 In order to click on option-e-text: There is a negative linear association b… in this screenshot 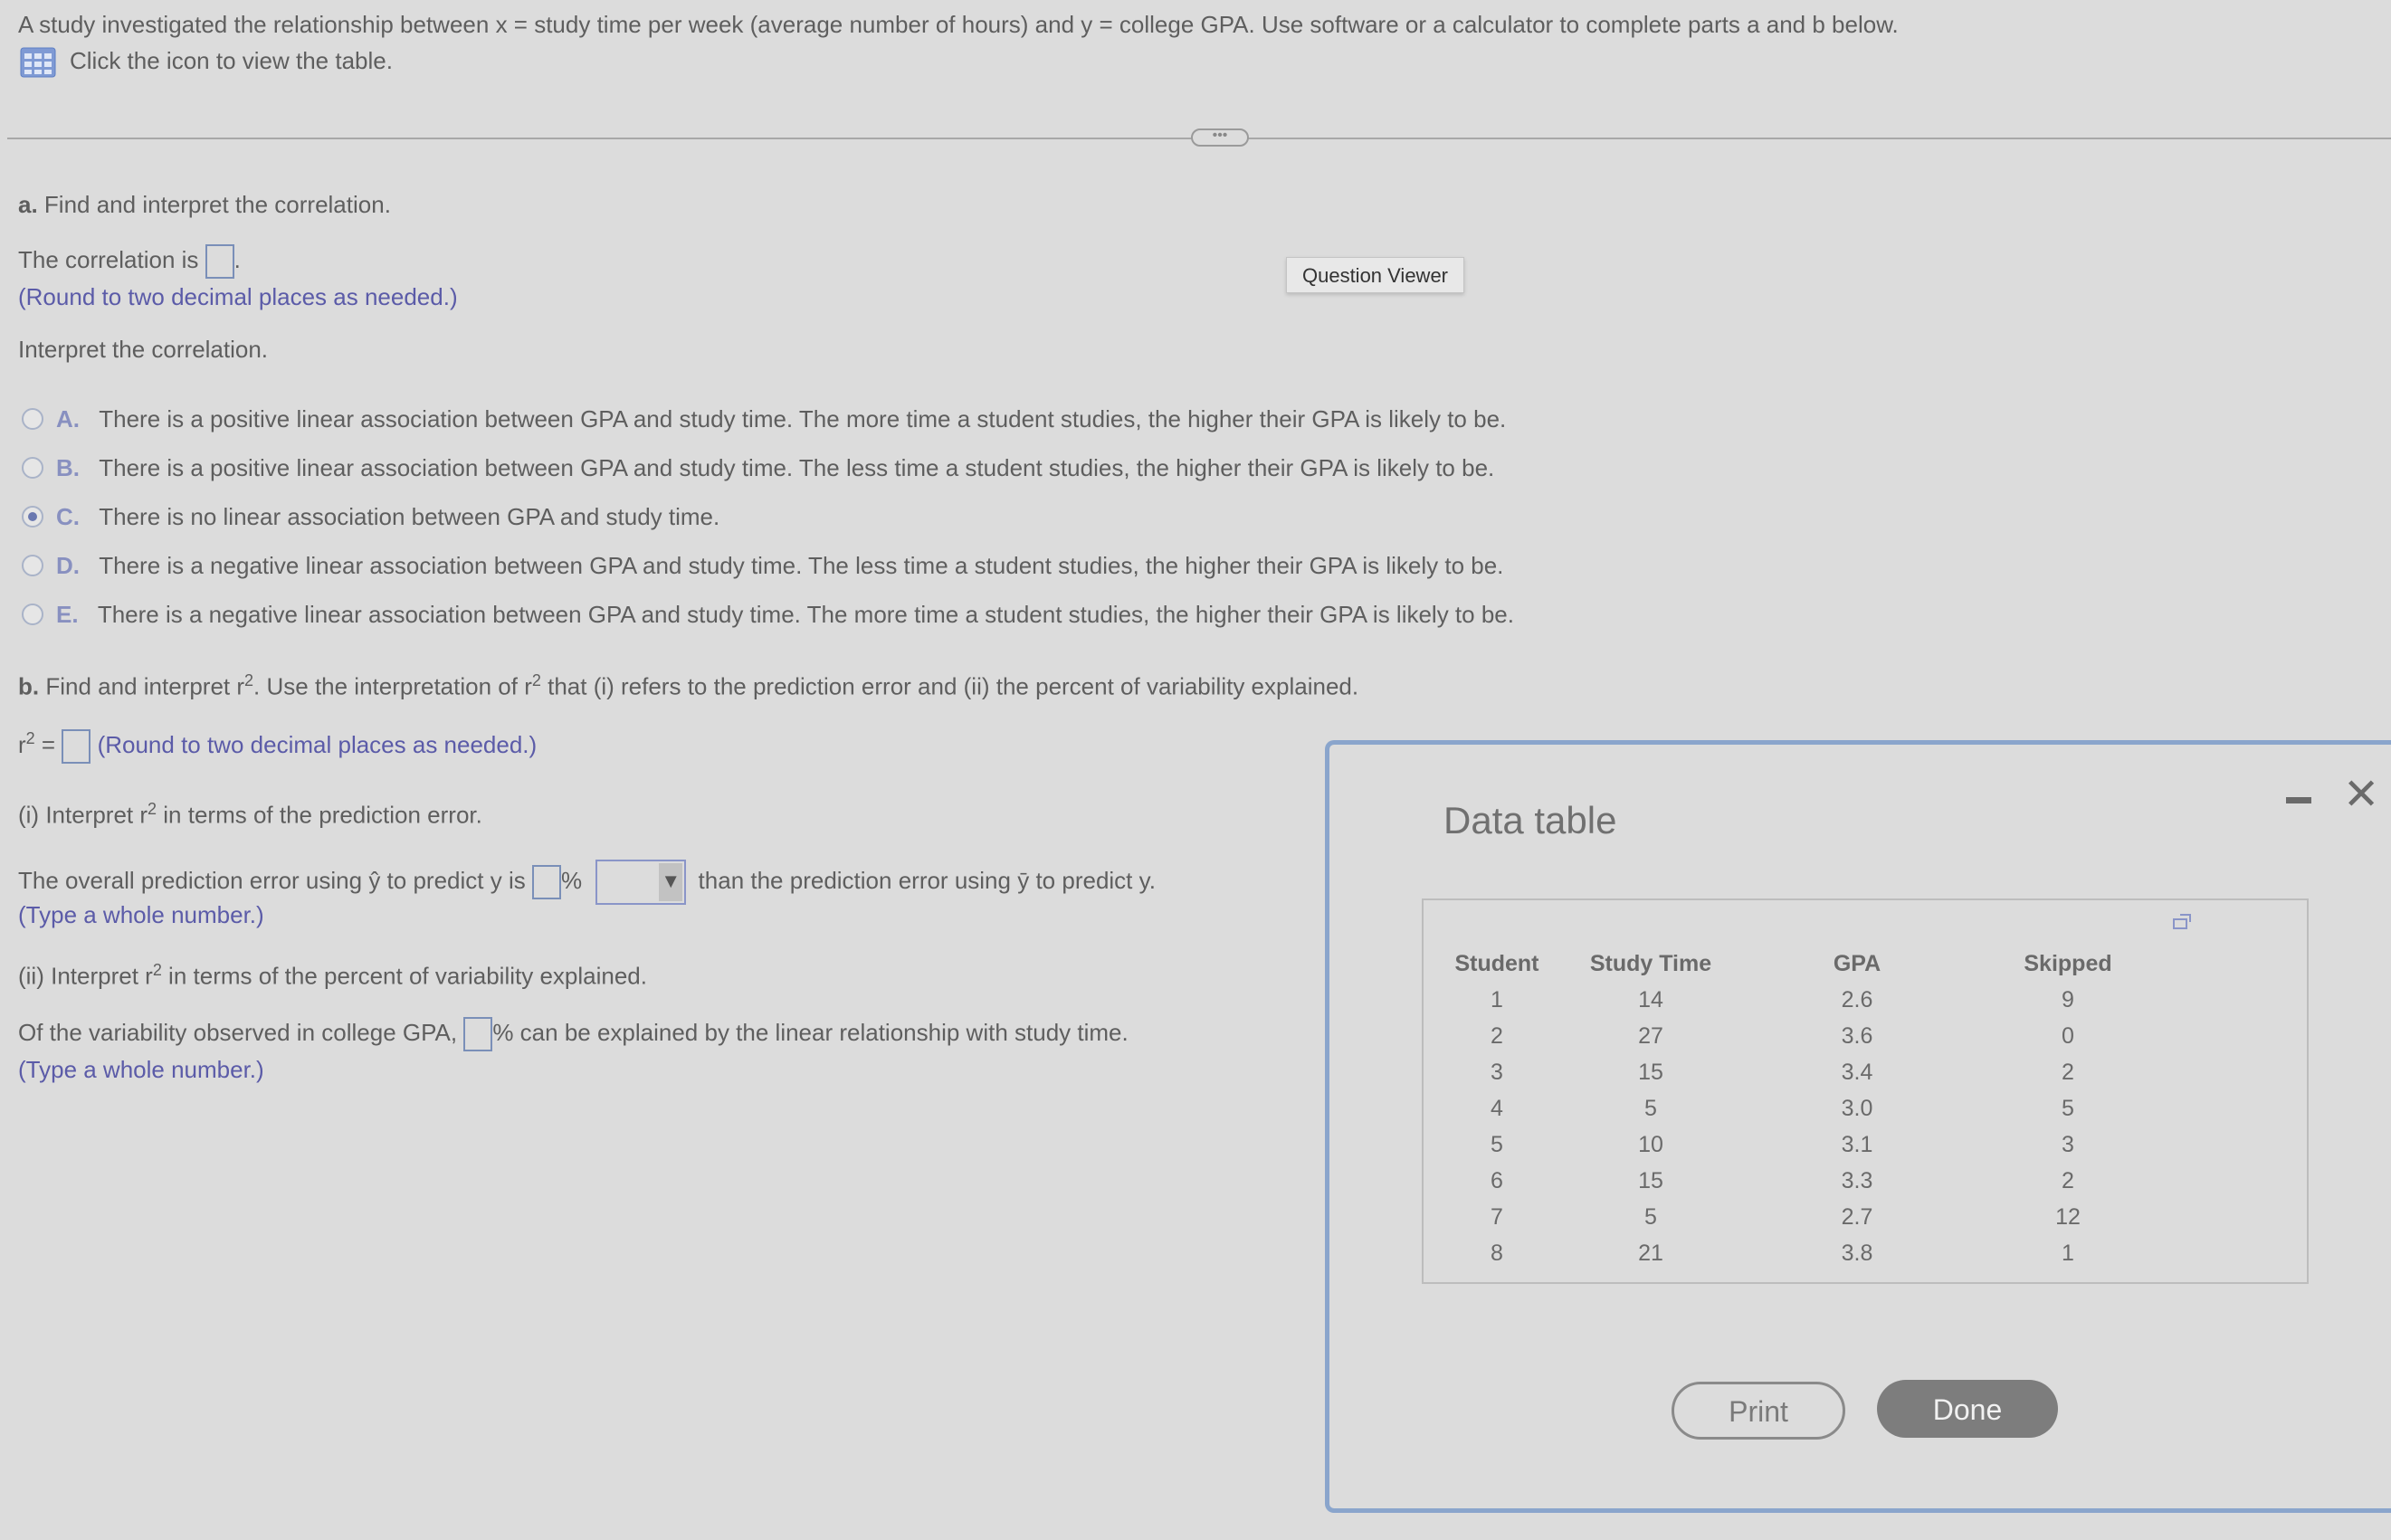, I will do `click(805, 615)`.